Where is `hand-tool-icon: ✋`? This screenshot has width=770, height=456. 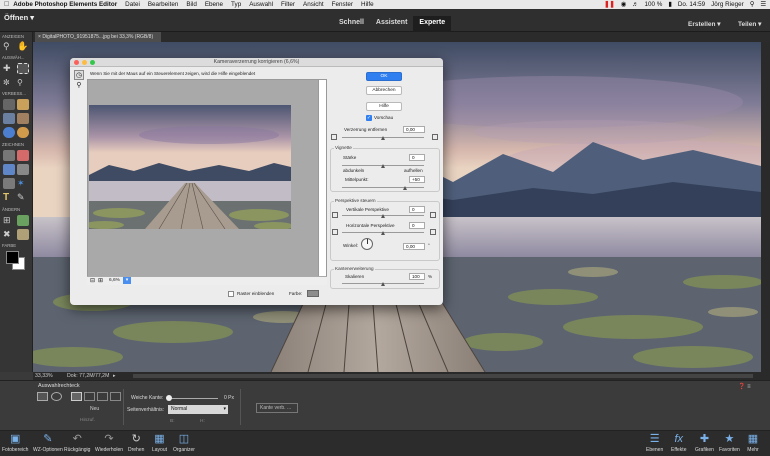 hand-tool-icon: ✋ is located at coordinates (23, 46).